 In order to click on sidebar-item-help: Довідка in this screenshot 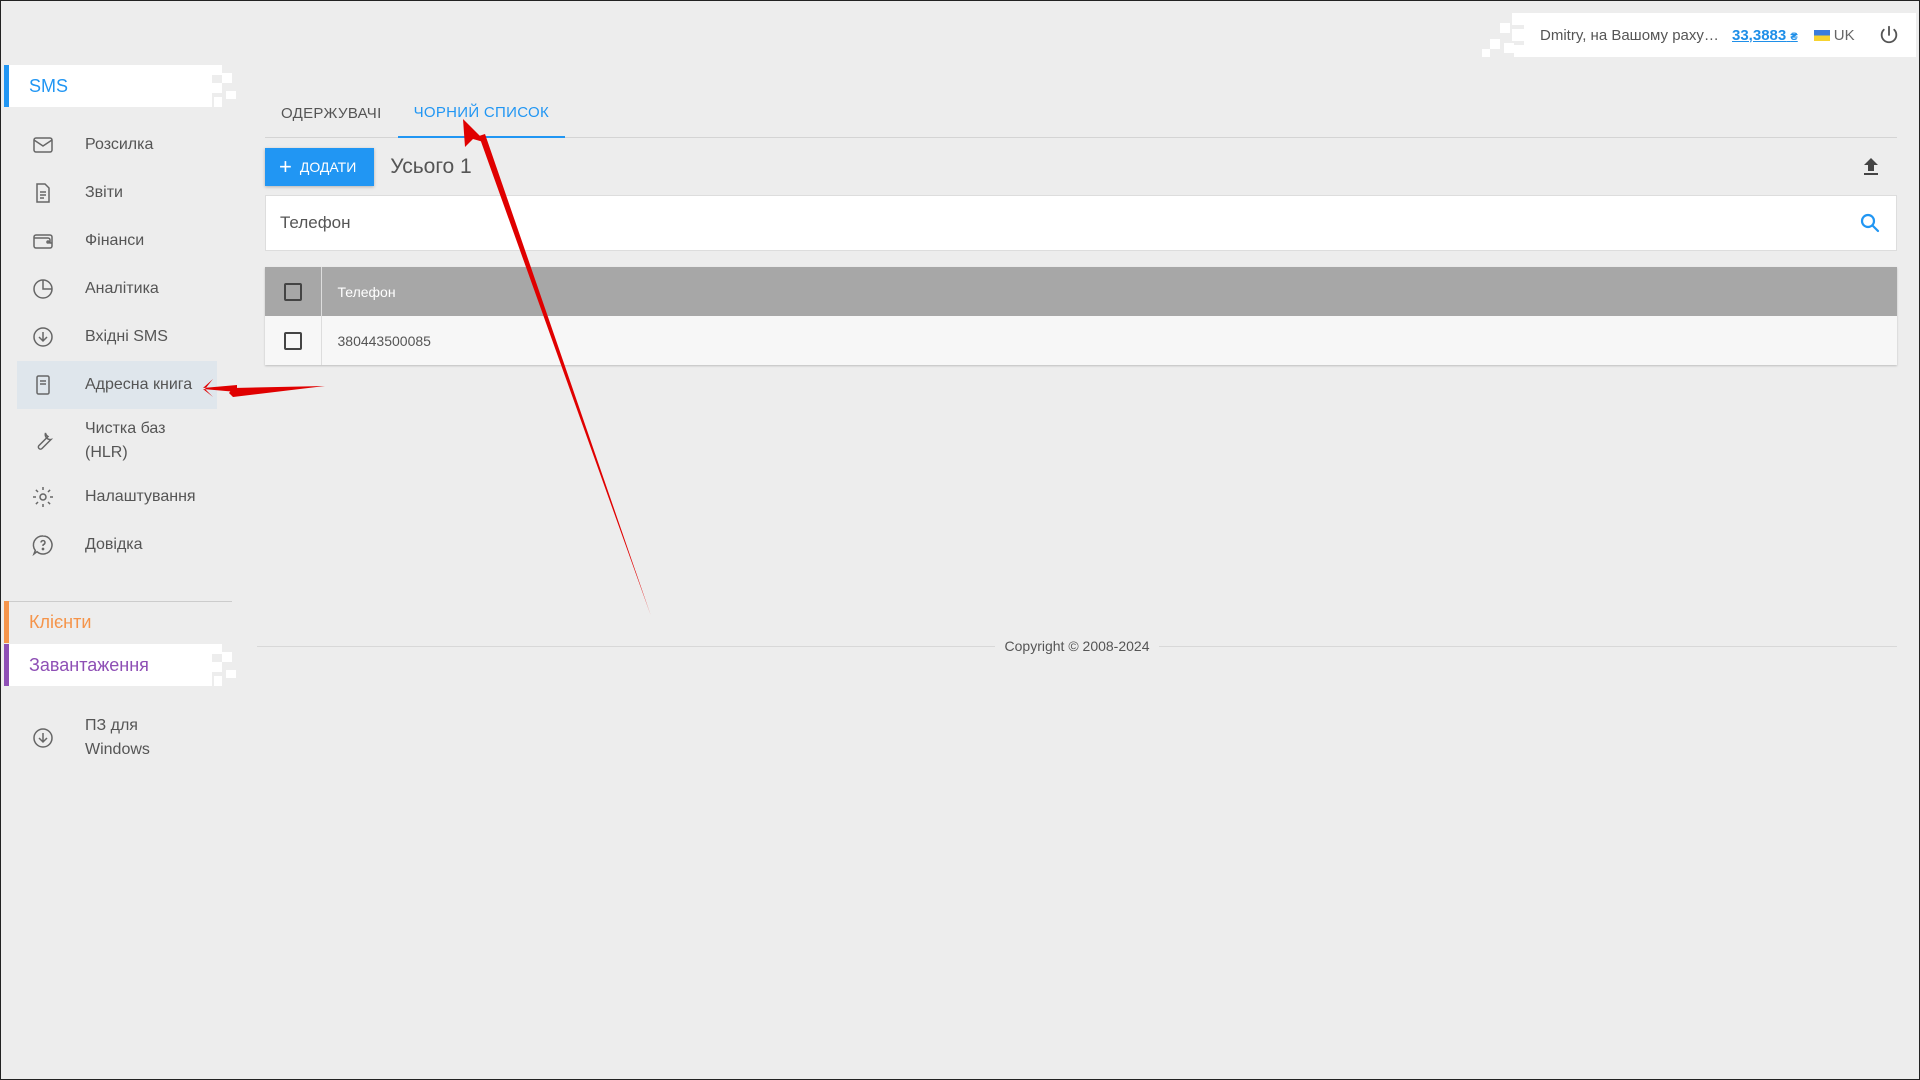, I will do `click(117, 545)`.